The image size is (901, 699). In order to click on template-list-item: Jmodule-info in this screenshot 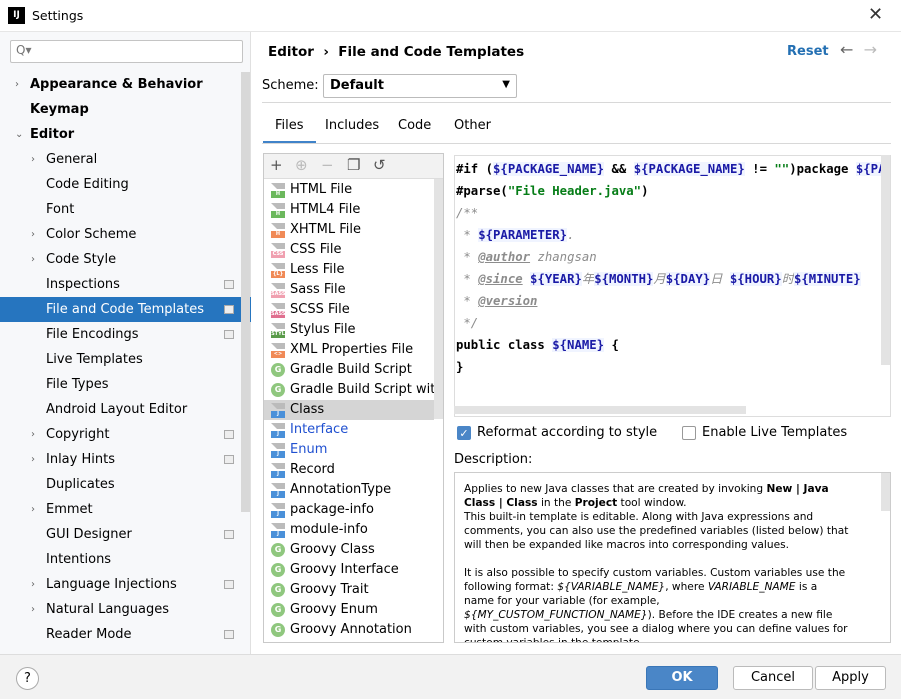, I will do `click(349, 530)`.